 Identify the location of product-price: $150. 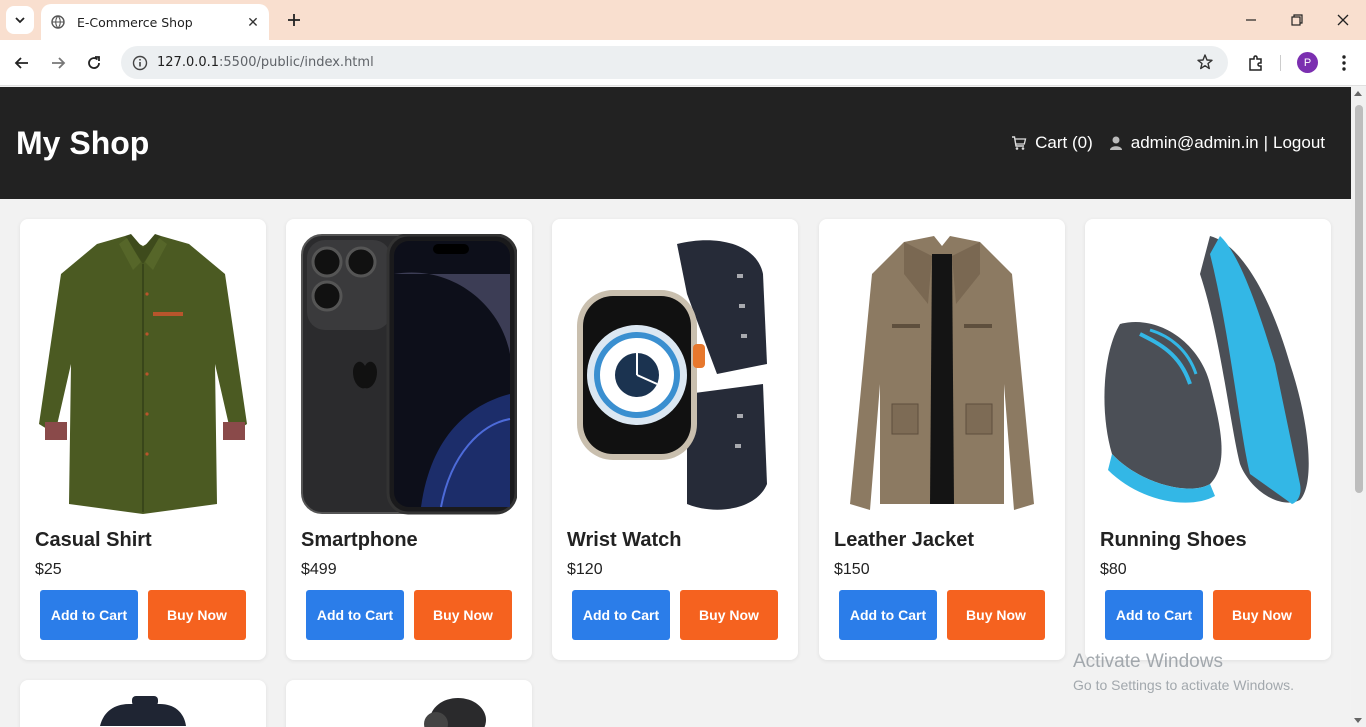
(852, 569).